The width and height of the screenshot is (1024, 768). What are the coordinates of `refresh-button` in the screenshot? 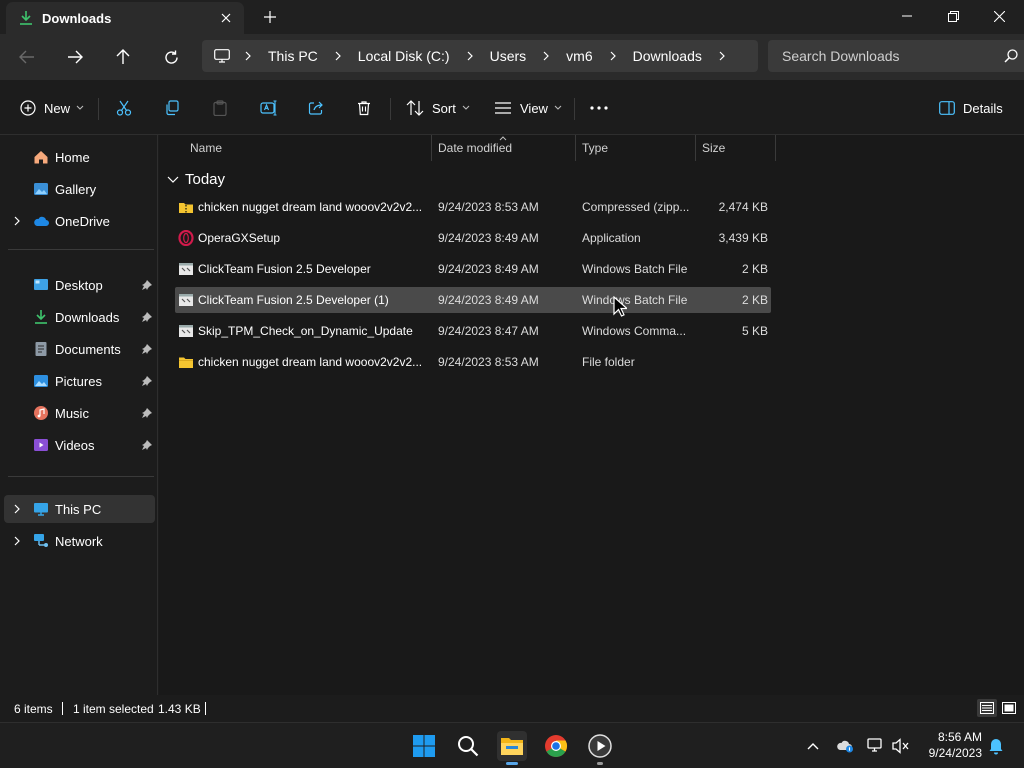 It's located at (171, 57).